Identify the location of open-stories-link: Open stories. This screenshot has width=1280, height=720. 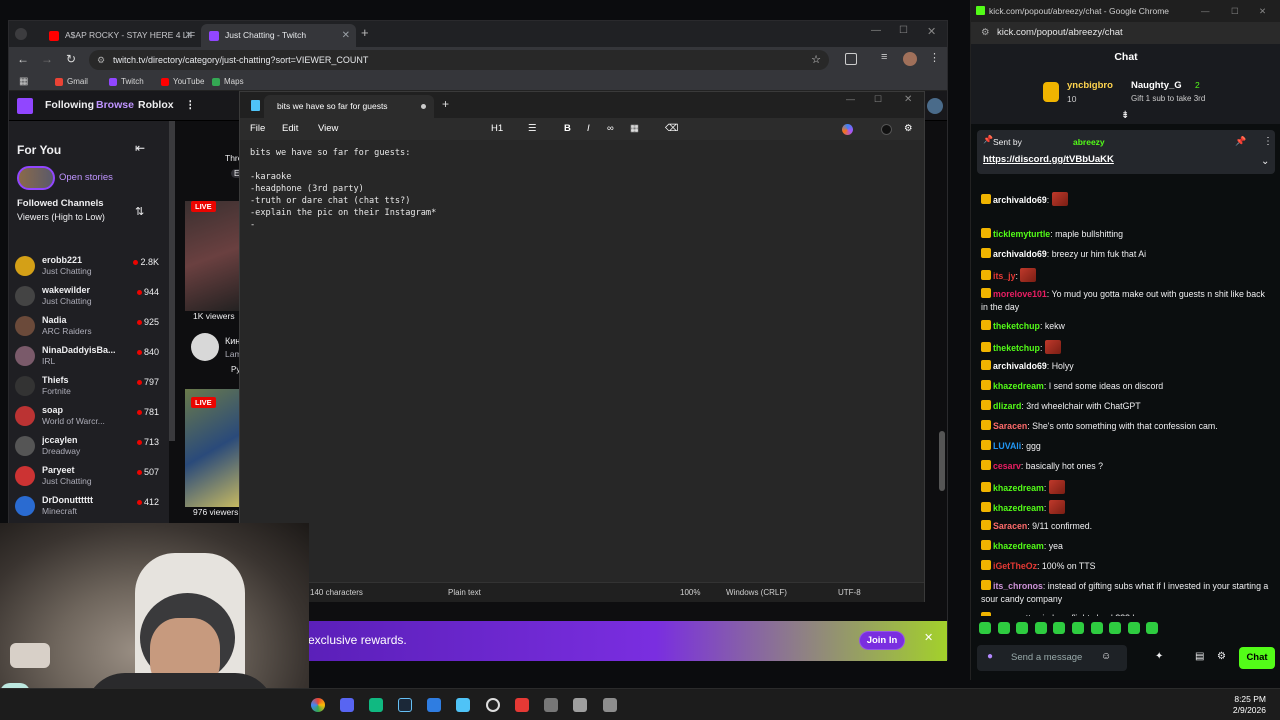
(86, 177).